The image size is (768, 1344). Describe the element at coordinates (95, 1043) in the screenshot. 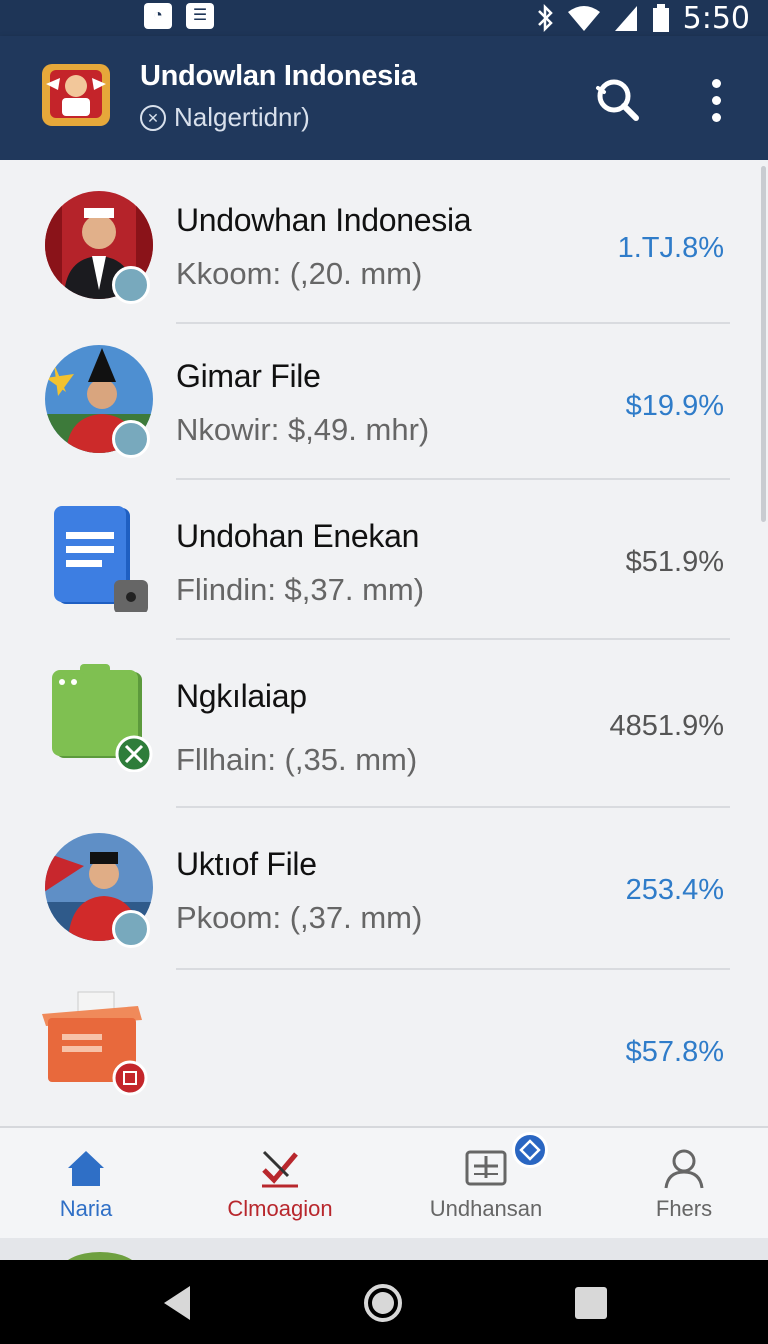

I see `box-icon` at that location.